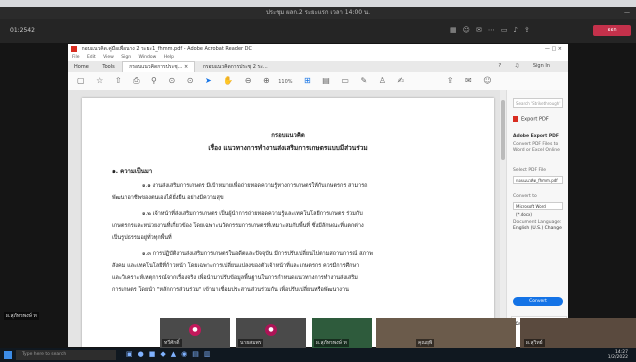  I want to click on meeting-toolbar: 01:2542 ▦☺✉⋯▭♪⇪ ออก, so click(318, 31).